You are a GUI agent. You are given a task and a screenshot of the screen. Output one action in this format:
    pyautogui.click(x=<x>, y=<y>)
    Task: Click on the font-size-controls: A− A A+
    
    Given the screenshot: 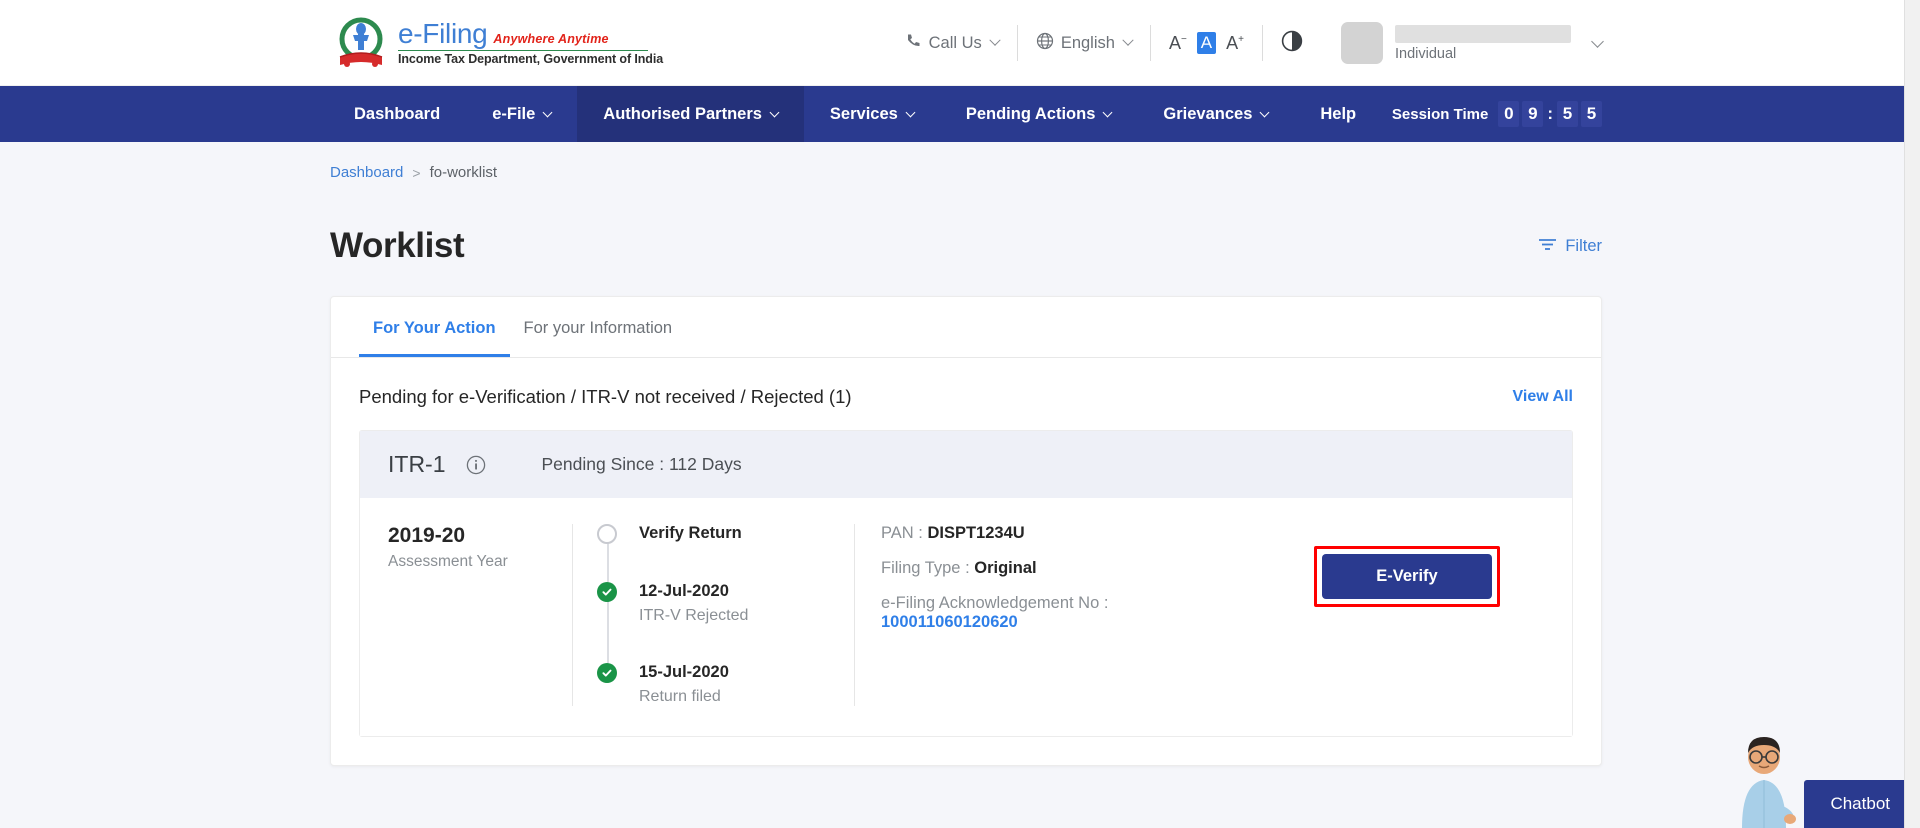 What is the action you would take?
    pyautogui.click(x=1206, y=43)
    